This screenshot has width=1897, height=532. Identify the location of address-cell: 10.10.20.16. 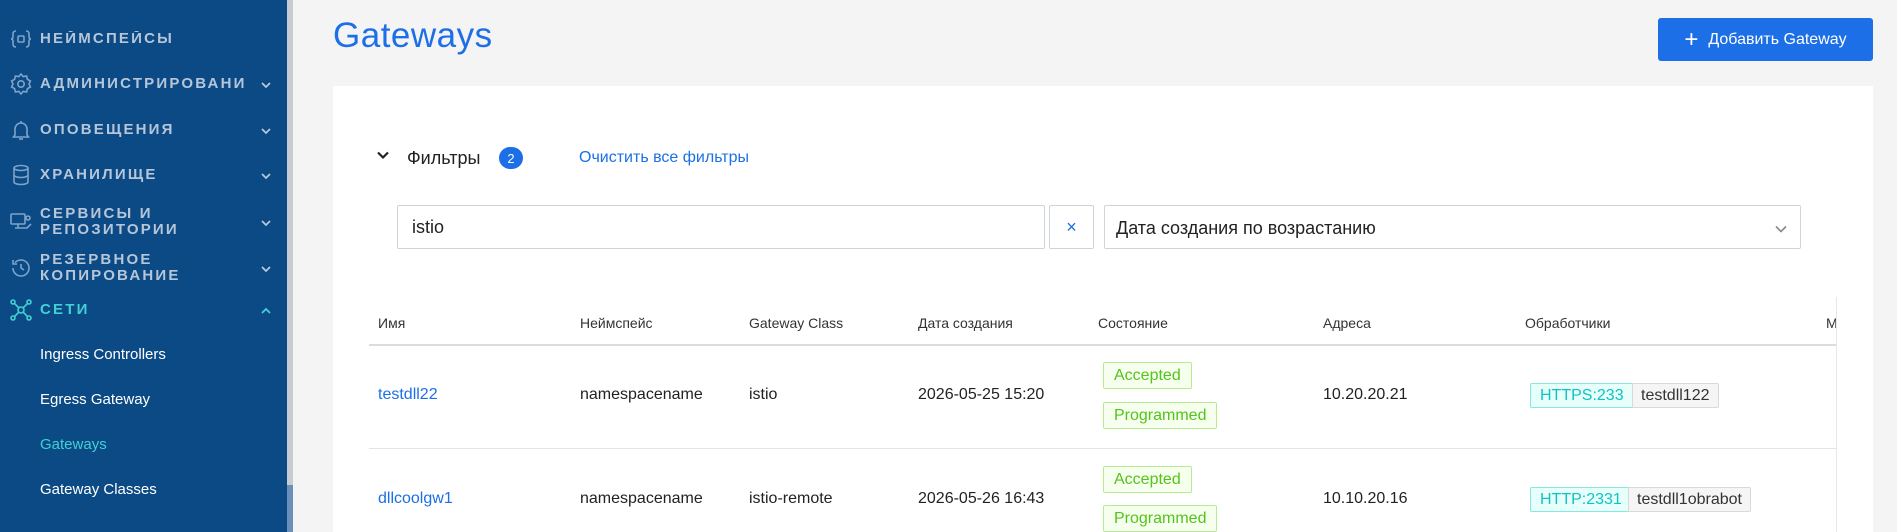
(1365, 498).